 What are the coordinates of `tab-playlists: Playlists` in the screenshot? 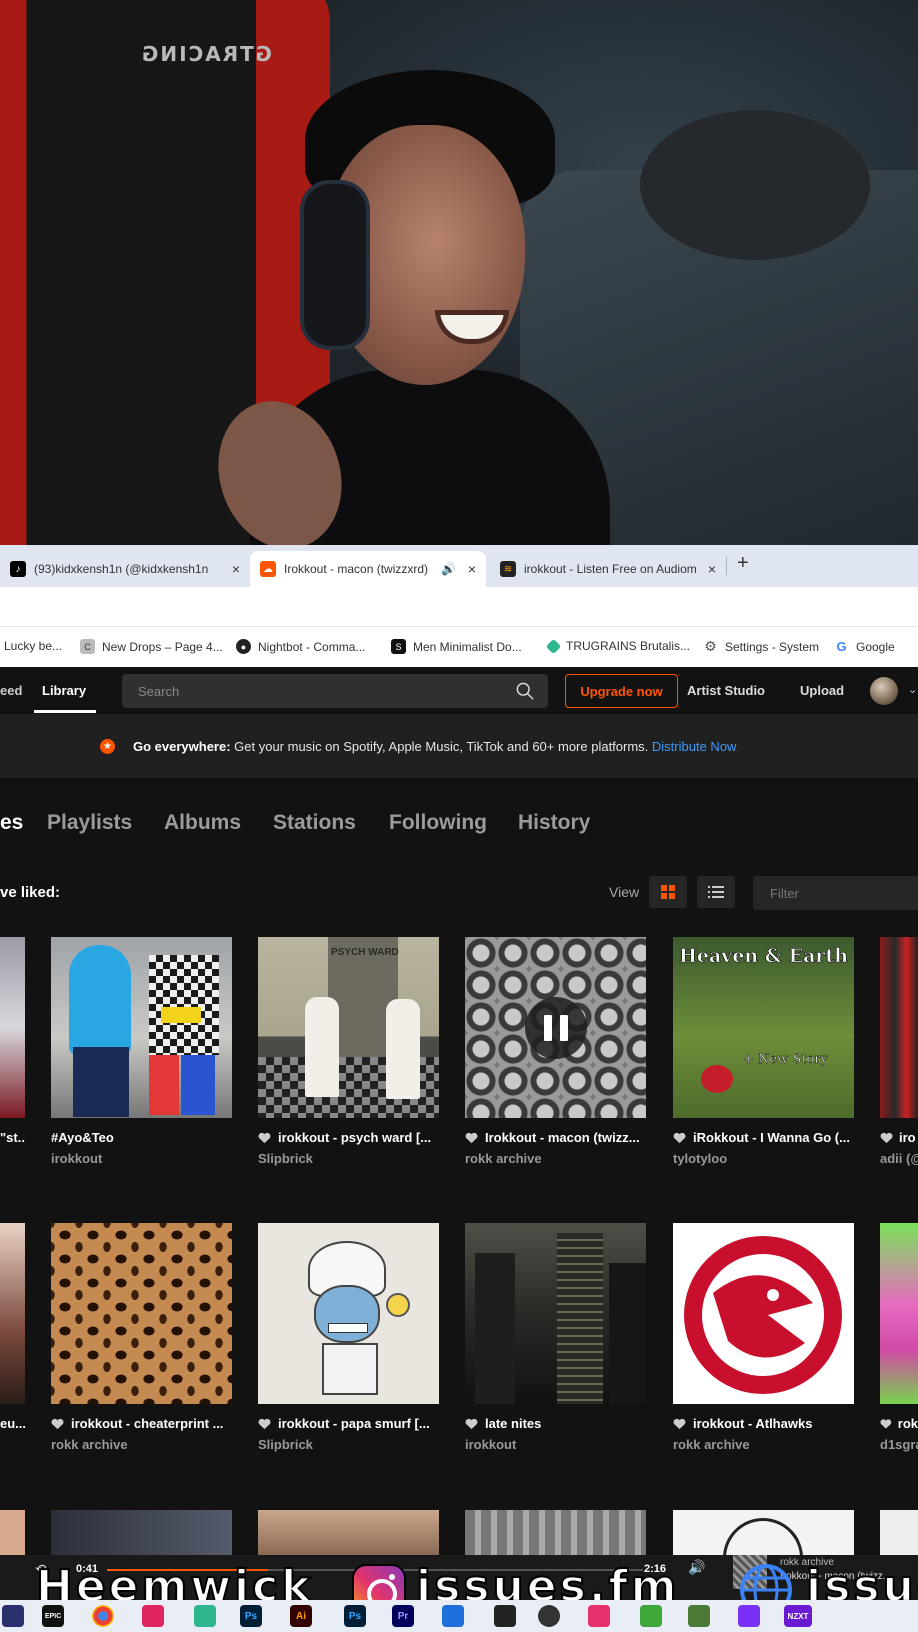 It's located at (89, 823).